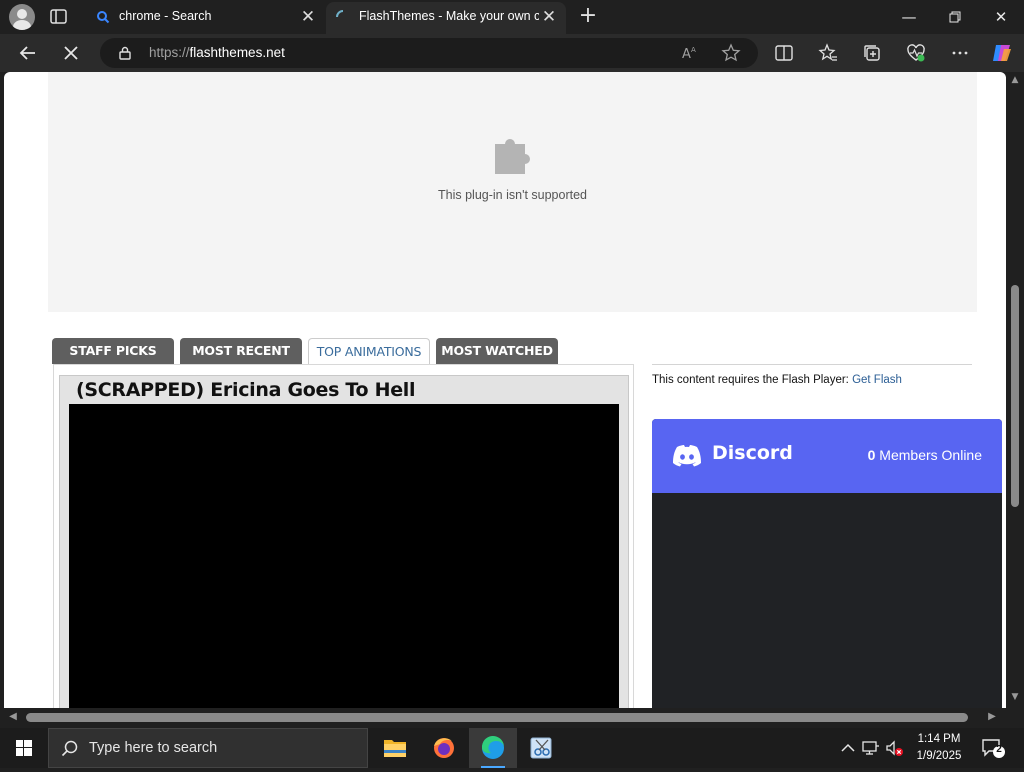 This screenshot has height=772, width=1024. Describe the element at coordinates (13, 717) in the screenshot. I see `scroll-left-arrow-icon: ◀` at that location.